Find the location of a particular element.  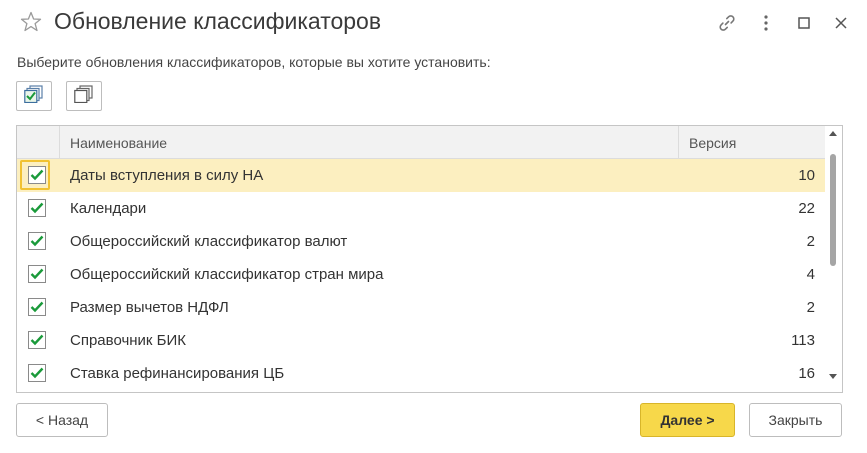

table-row: Даты вступления в силу НА 10 is located at coordinates (421, 175).